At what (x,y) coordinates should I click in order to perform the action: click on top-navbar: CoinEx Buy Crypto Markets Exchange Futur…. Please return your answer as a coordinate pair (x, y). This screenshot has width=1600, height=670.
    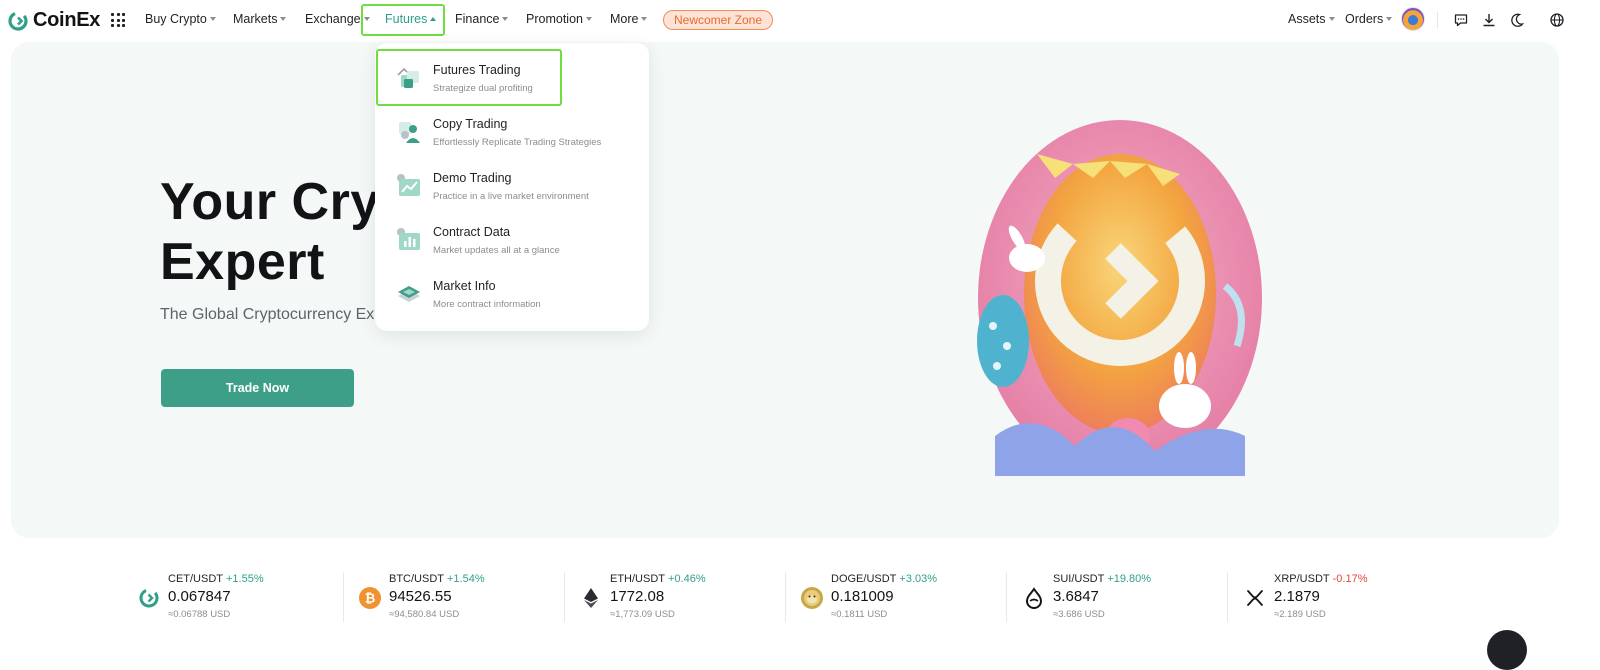
    Looking at the image, I should click on (800, 20).